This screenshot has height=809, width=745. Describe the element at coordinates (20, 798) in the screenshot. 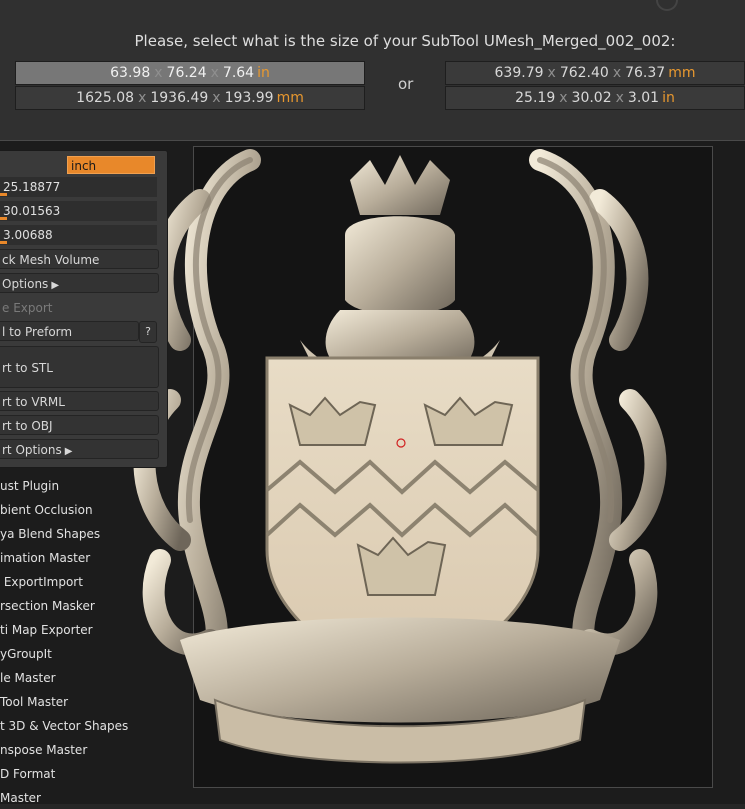

I see `plugin-item: Master` at that location.